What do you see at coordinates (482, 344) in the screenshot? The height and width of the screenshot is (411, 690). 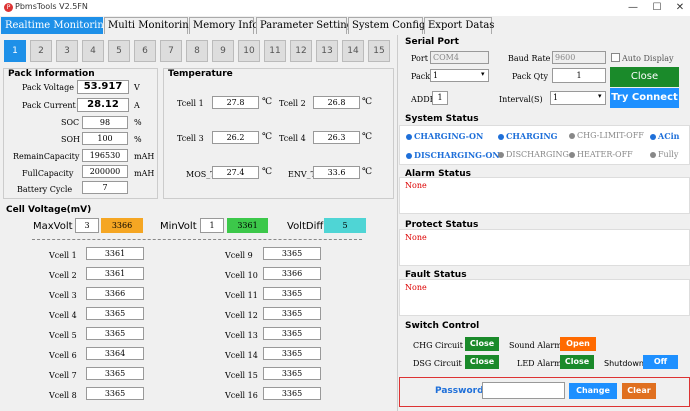 I see `chg-circuit-button: Close` at bounding box center [482, 344].